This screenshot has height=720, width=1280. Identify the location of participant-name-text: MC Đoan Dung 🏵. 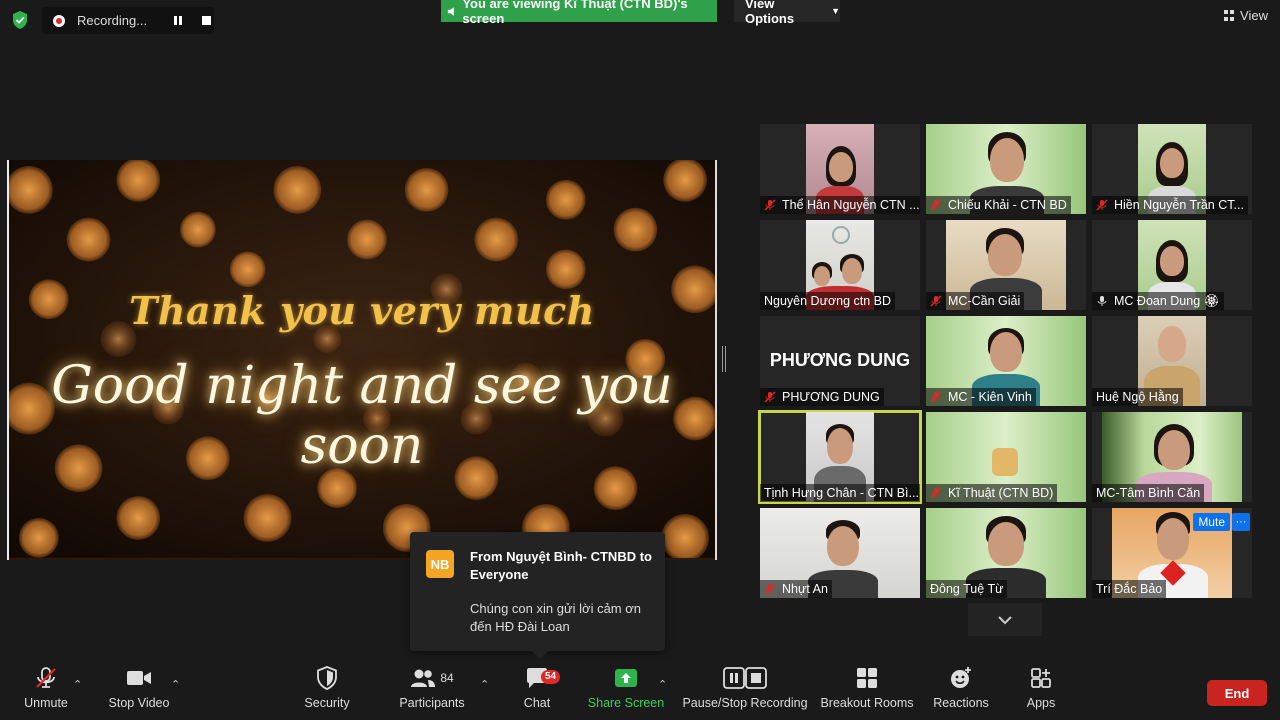
(1167, 300).